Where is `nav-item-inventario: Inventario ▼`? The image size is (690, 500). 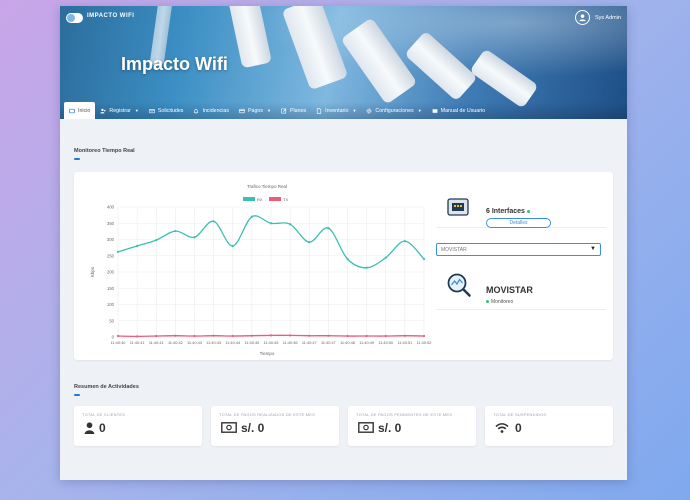 nav-item-inventario: Inventario ▼ is located at coordinates (336, 110).